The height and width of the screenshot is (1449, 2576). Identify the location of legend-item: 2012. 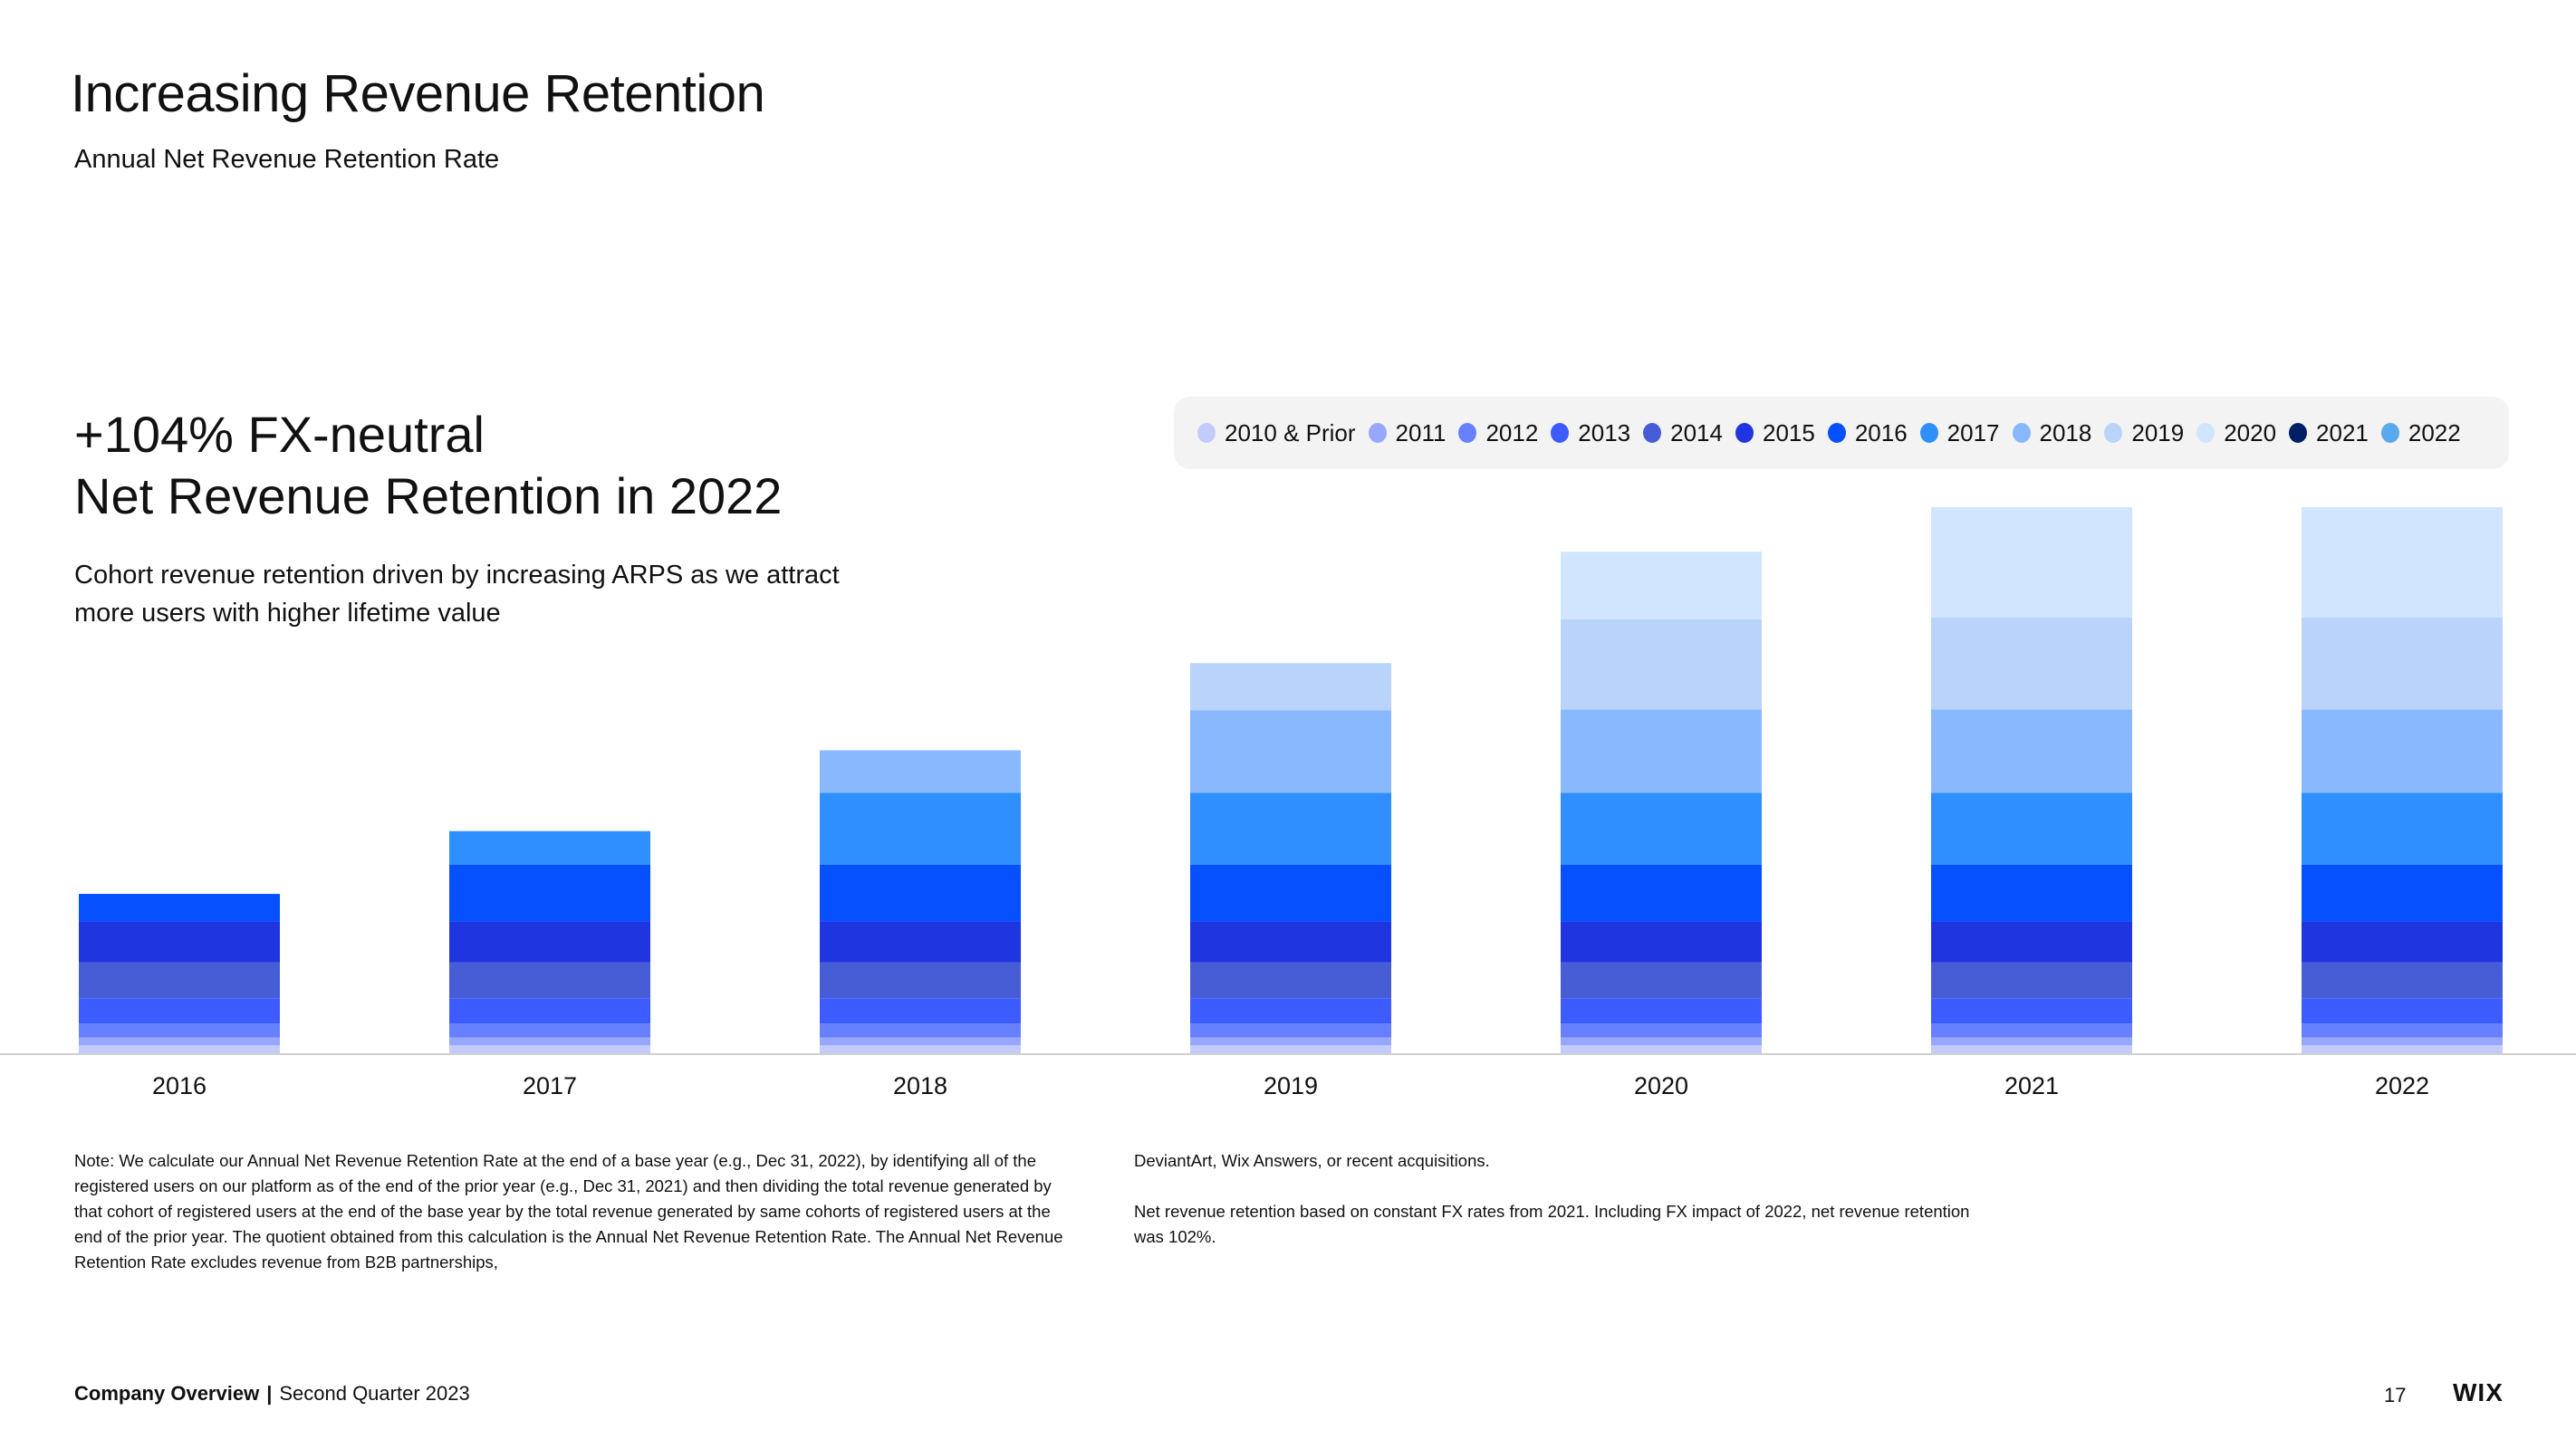
(1498, 433).